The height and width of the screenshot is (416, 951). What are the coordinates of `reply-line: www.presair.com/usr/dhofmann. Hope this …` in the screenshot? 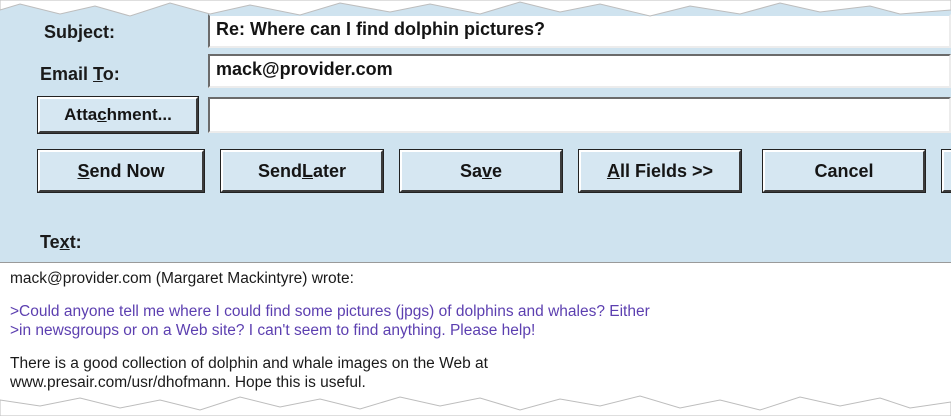 It's located at (188, 382).